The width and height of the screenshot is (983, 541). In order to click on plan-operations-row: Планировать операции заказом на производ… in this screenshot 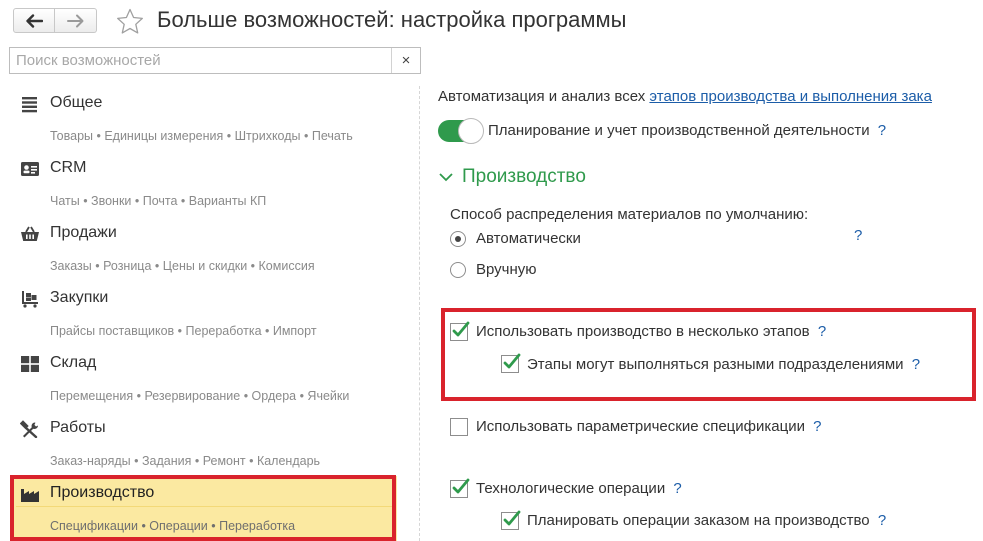, I will do `click(706, 520)`.